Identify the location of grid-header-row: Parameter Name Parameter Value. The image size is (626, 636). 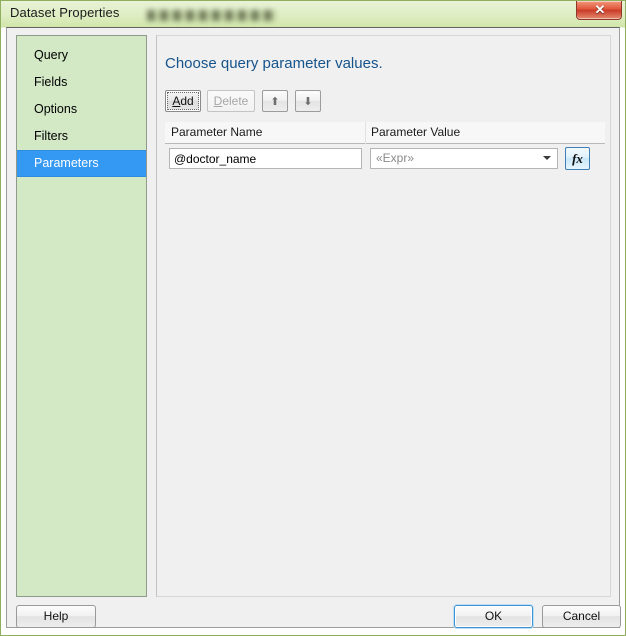
(385, 133).